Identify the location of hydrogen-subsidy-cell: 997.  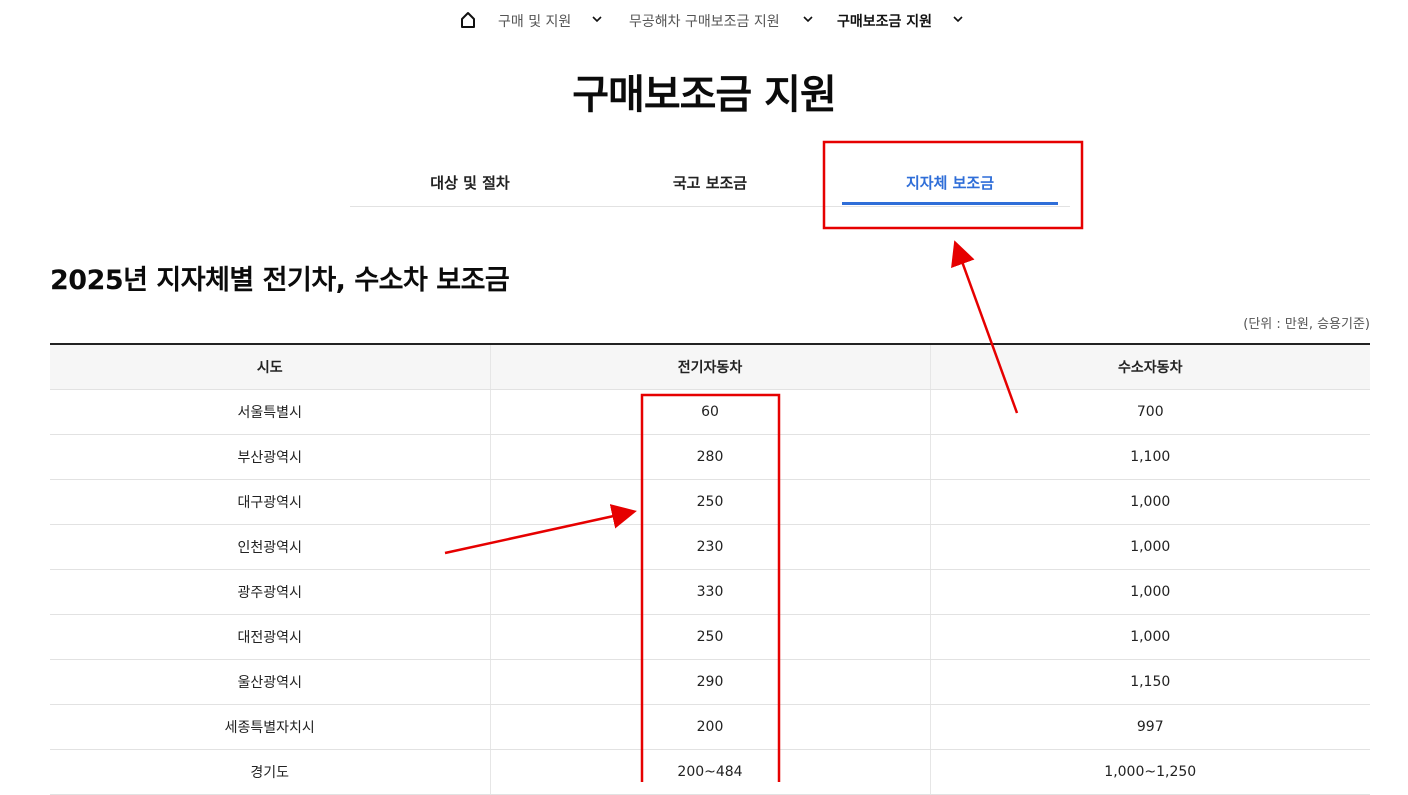
(1149, 727).